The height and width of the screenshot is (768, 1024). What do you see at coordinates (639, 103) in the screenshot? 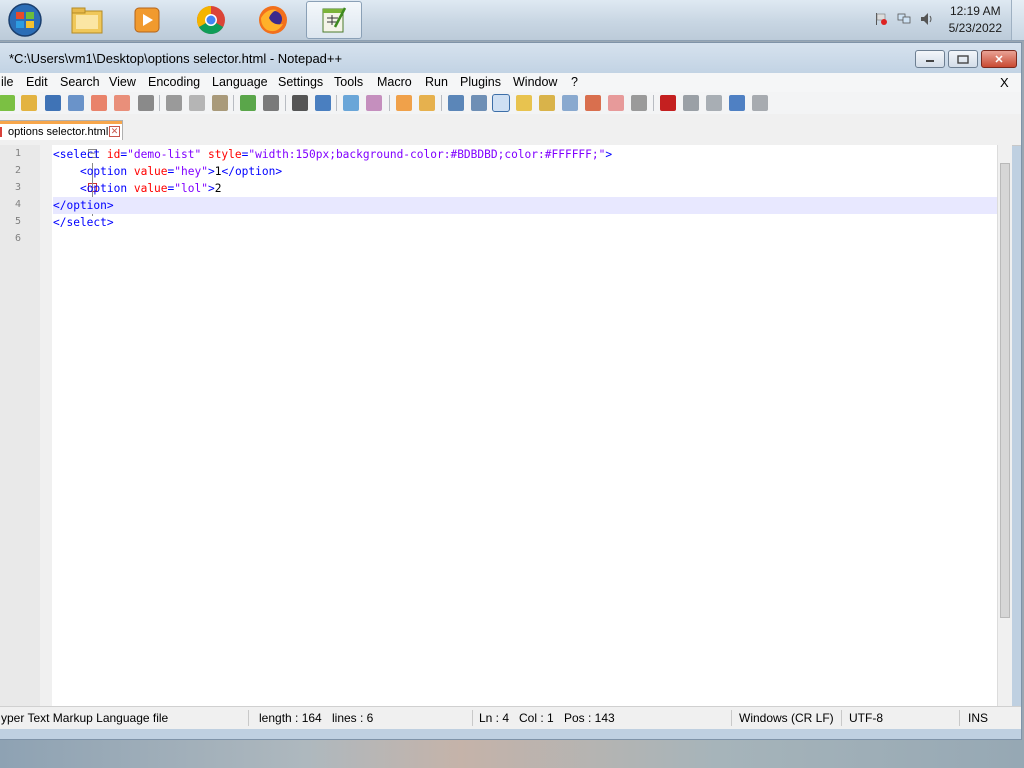
I see `eye-icon` at bounding box center [639, 103].